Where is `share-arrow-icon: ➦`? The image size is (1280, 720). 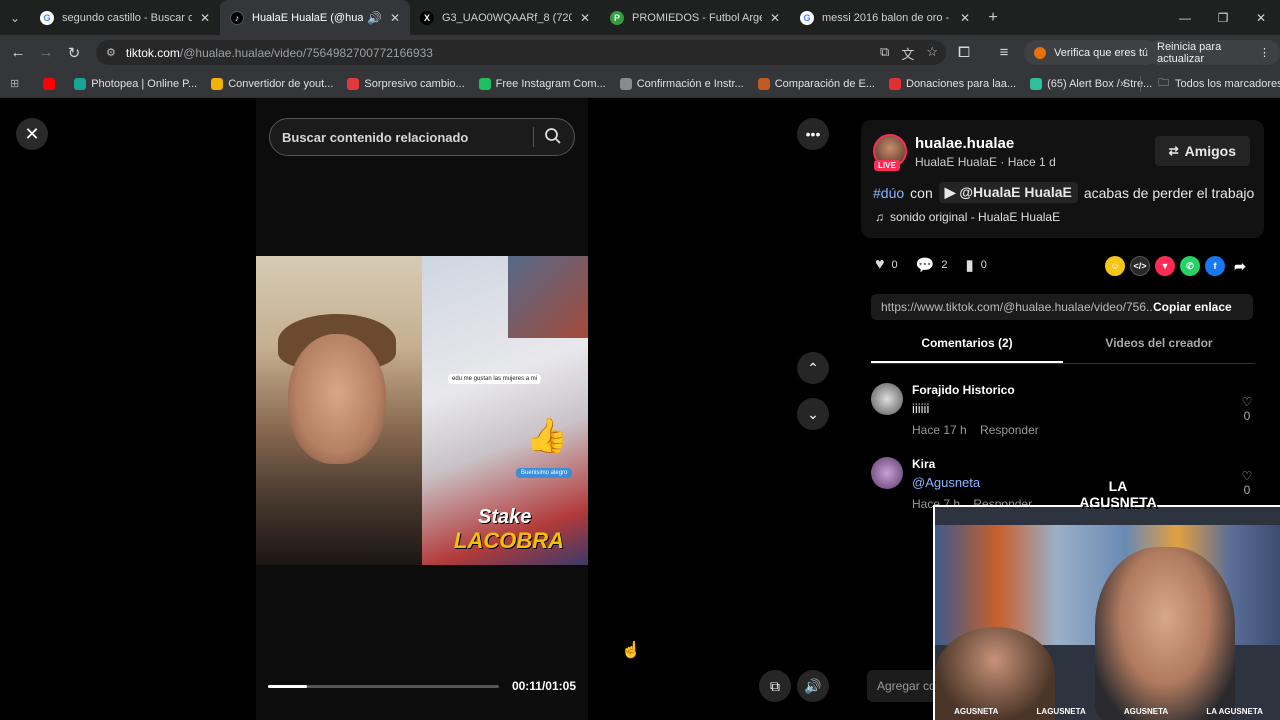
share-arrow-icon: ➦ is located at coordinates (1240, 266).